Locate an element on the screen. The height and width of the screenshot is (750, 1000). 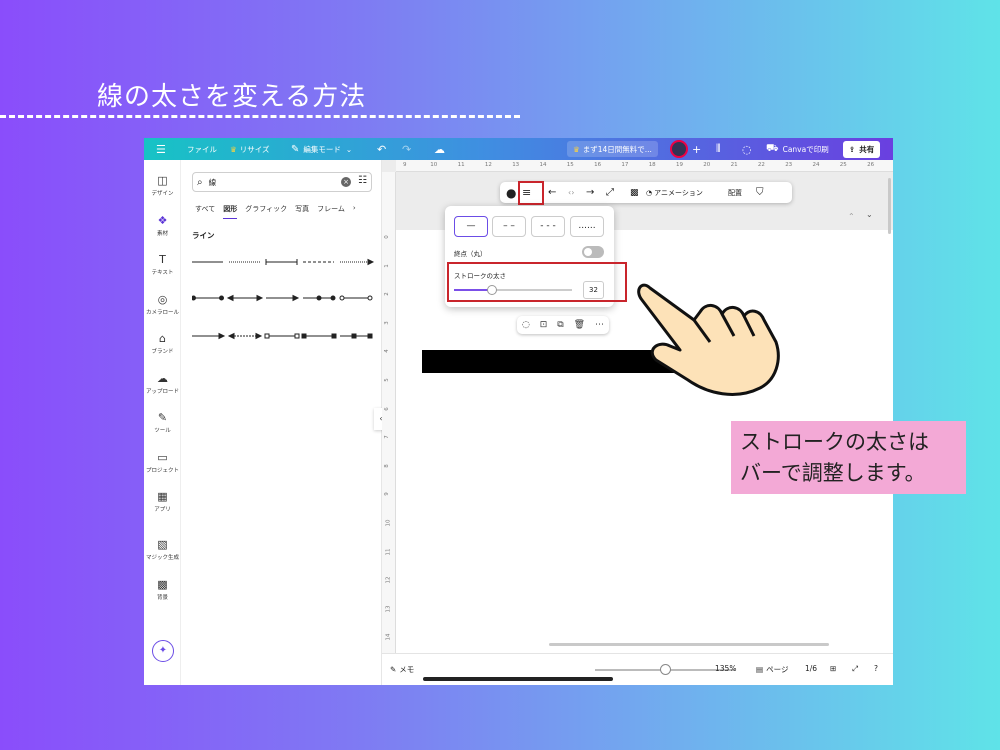
zoom-knob is located at coordinates (665, 669).